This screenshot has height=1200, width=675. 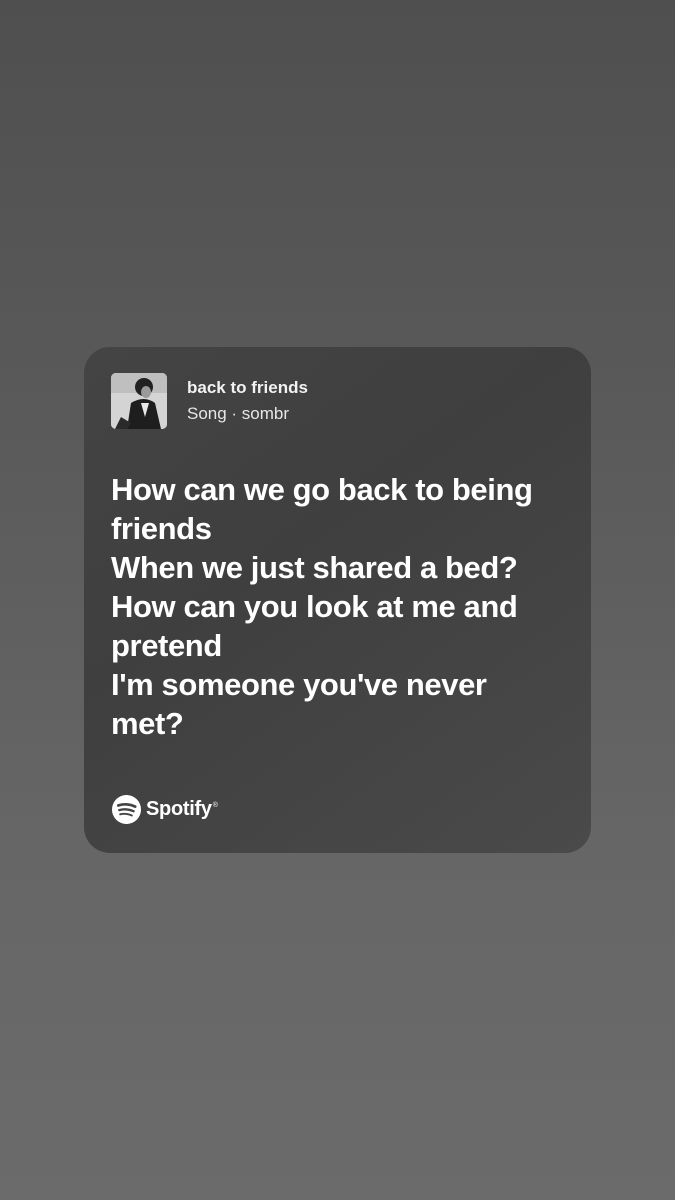 What do you see at coordinates (314, 626) in the screenshot?
I see `lyric-line: How can you look at me and pretend` at bounding box center [314, 626].